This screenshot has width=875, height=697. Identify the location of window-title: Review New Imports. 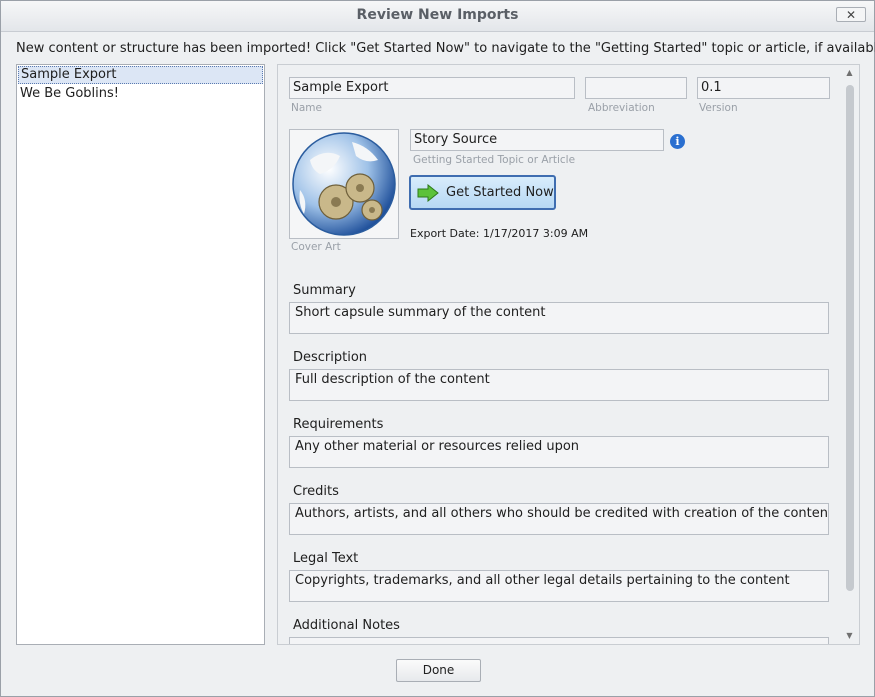
(437, 15).